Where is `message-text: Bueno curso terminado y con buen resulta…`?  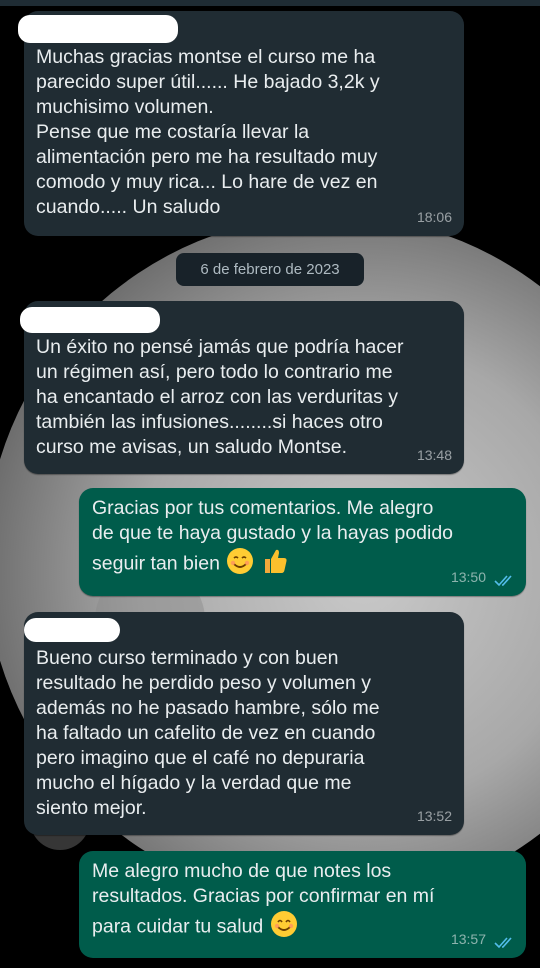
message-text: Bueno curso terminado y con buen resulta… is located at coordinates (208, 733).